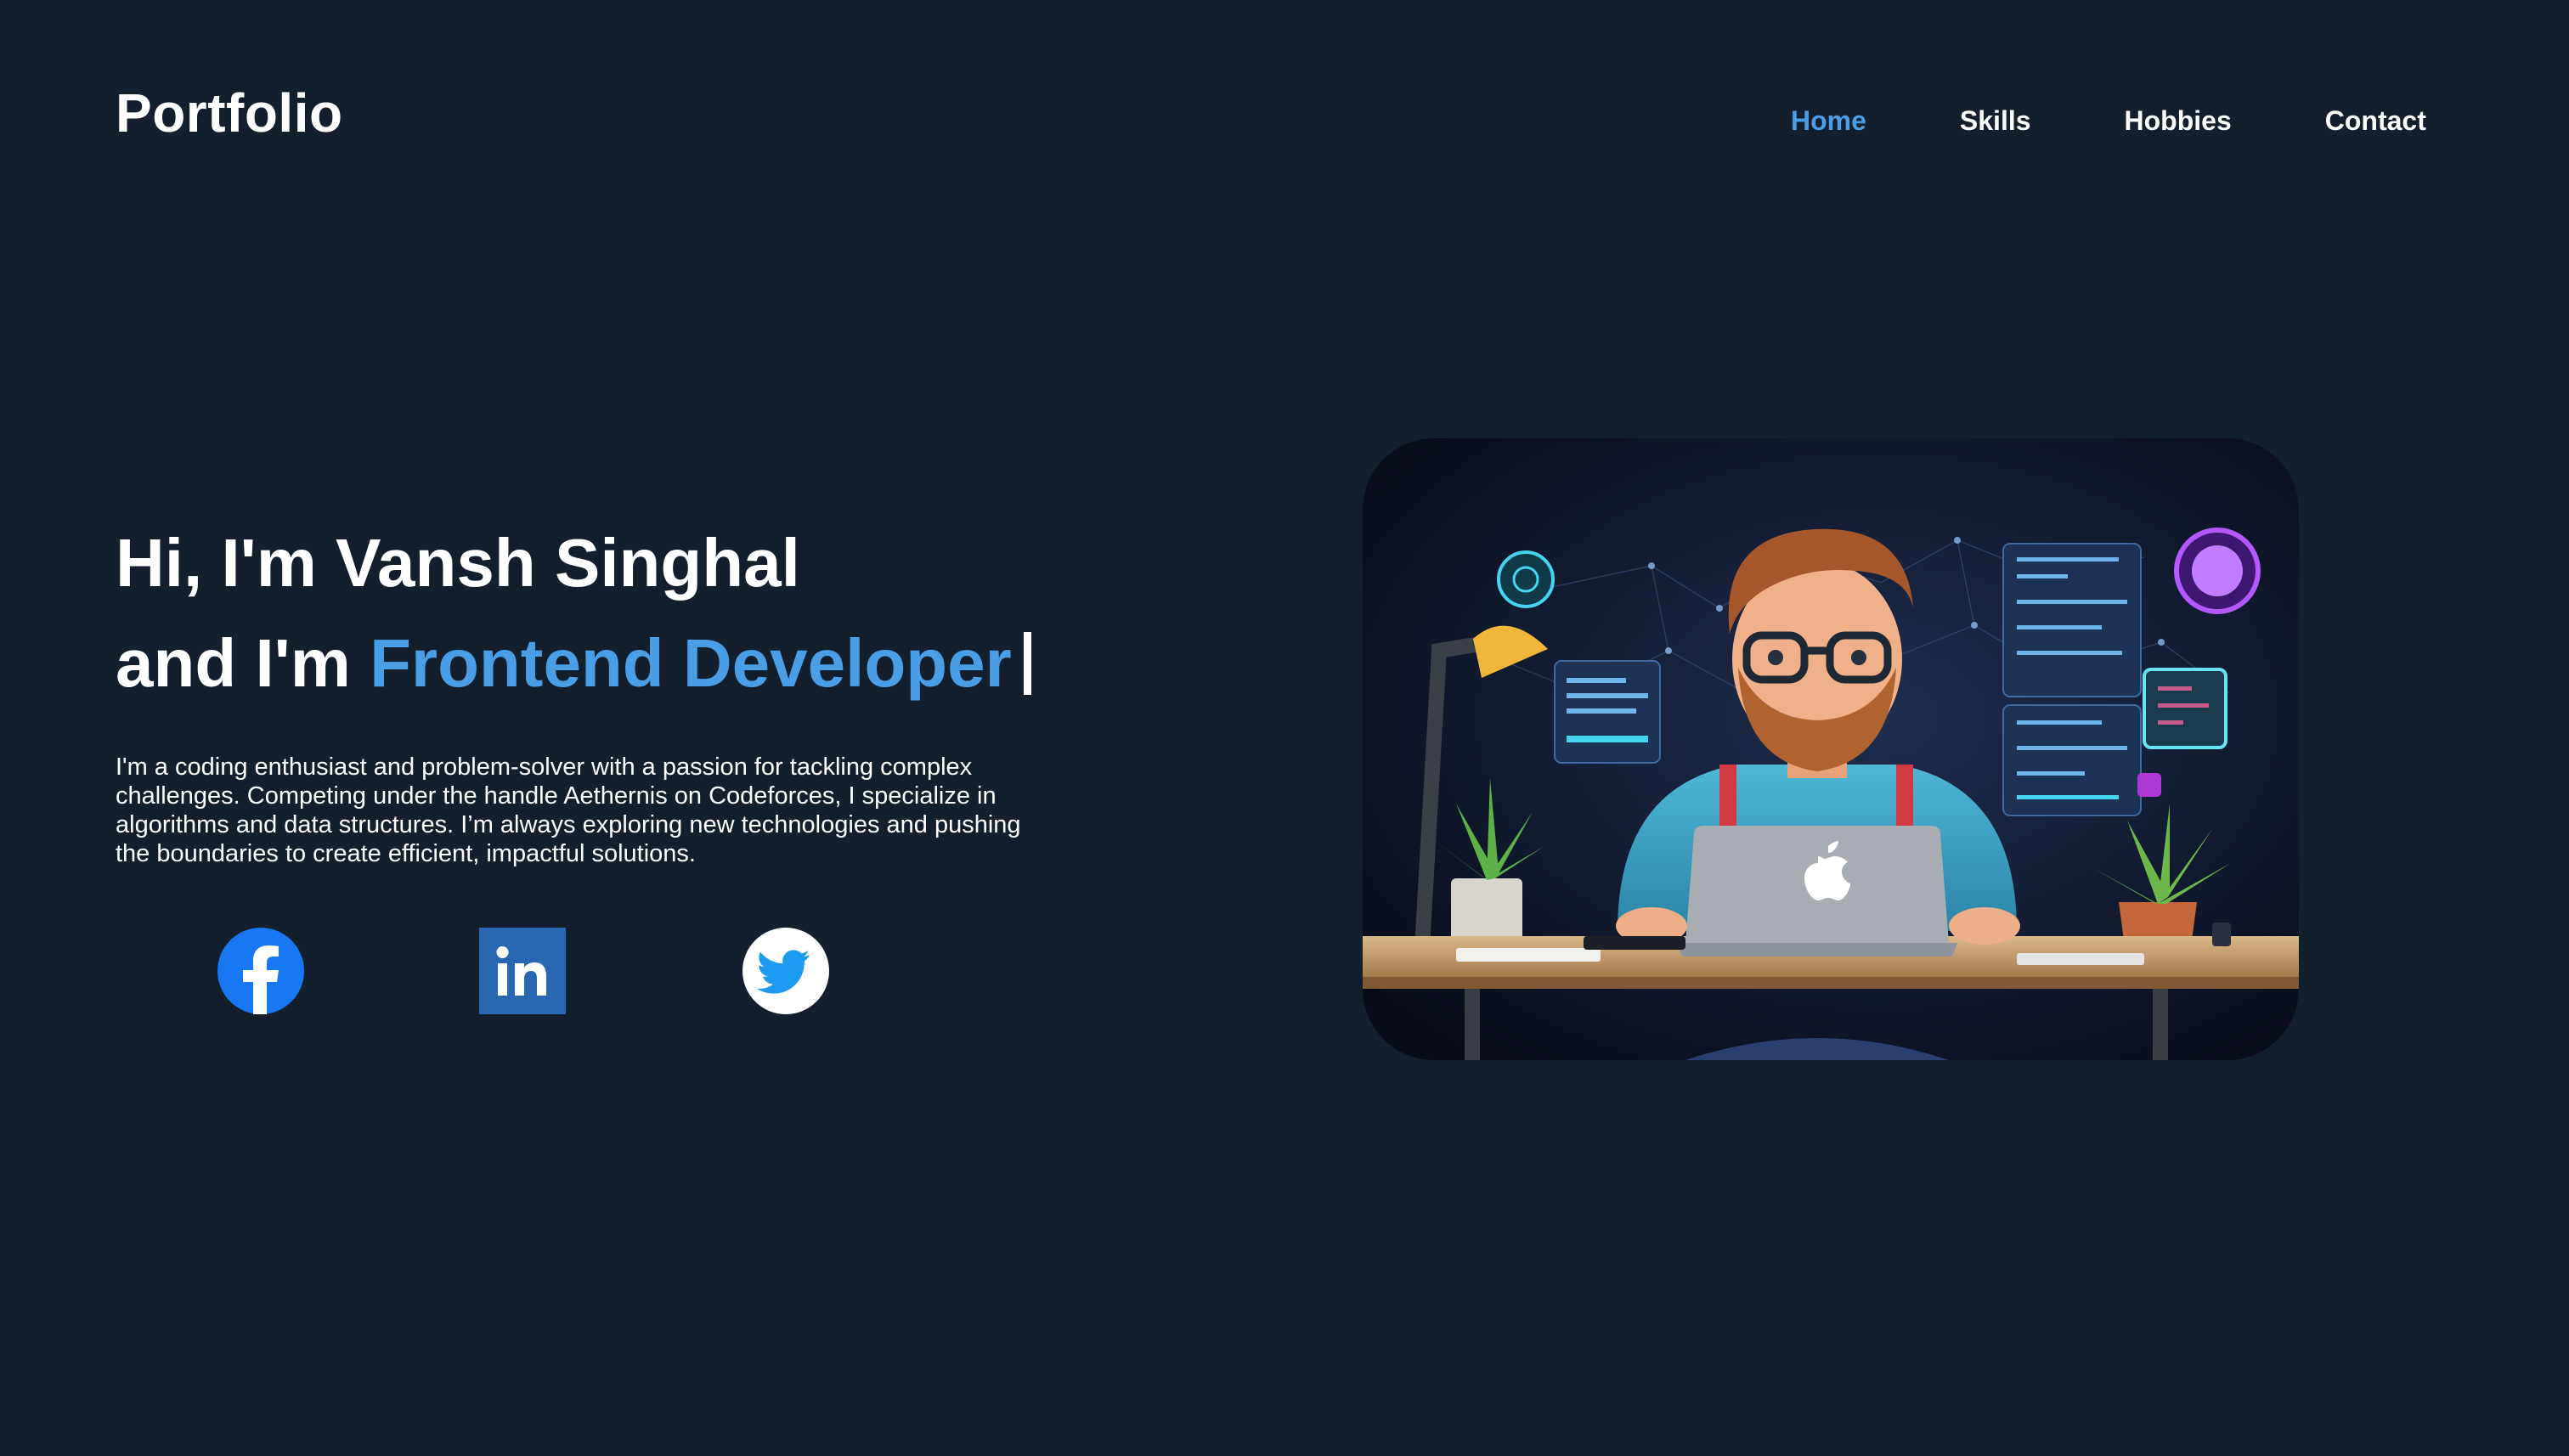  I want to click on nav-hobbies-link: Hobbies, so click(2179, 121).